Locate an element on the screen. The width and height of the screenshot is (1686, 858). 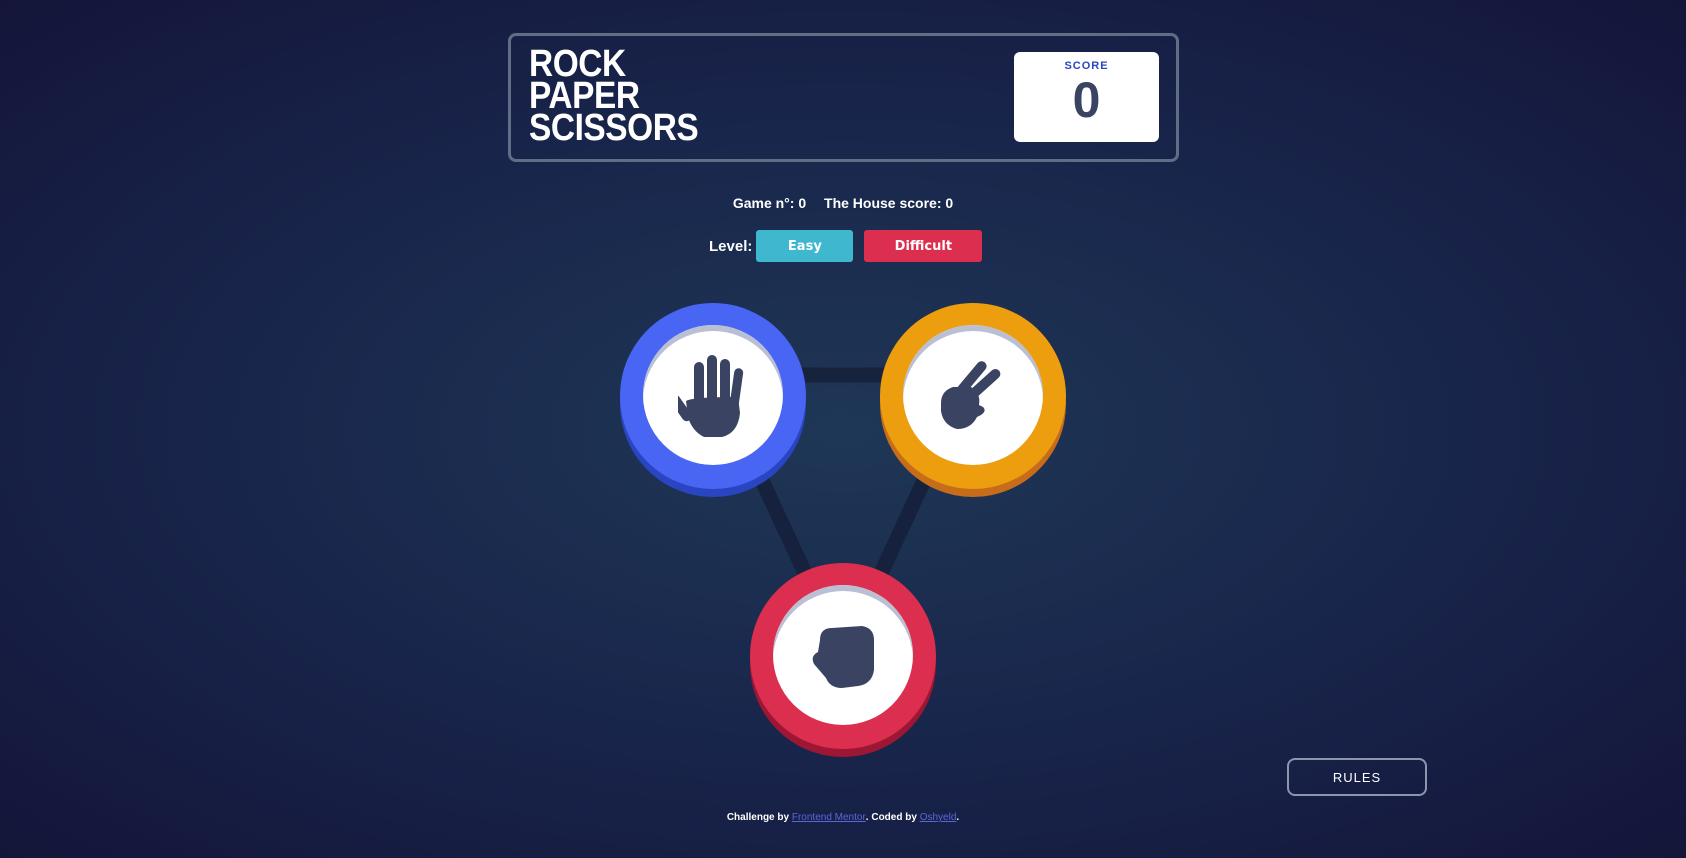
hand-paper-icon is located at coordinates (711, 395).